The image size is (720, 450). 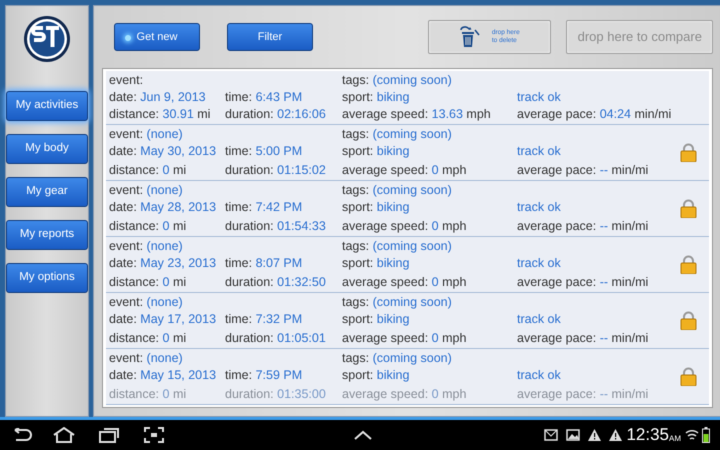 What do you see at coordinates (283, 170) in the screenshot?
I see `activity-field: duration: 01:15:02` at bounding box center [283, 170].